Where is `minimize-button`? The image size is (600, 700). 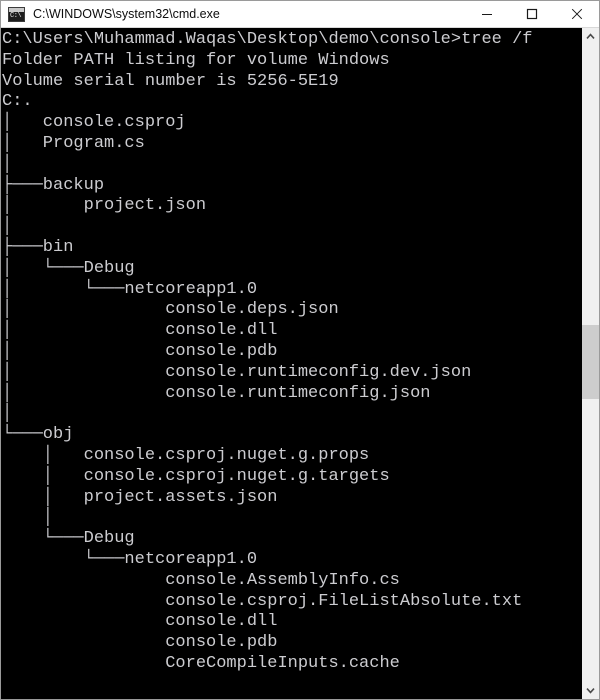 minimize-button is located at coordinates (486, 14).